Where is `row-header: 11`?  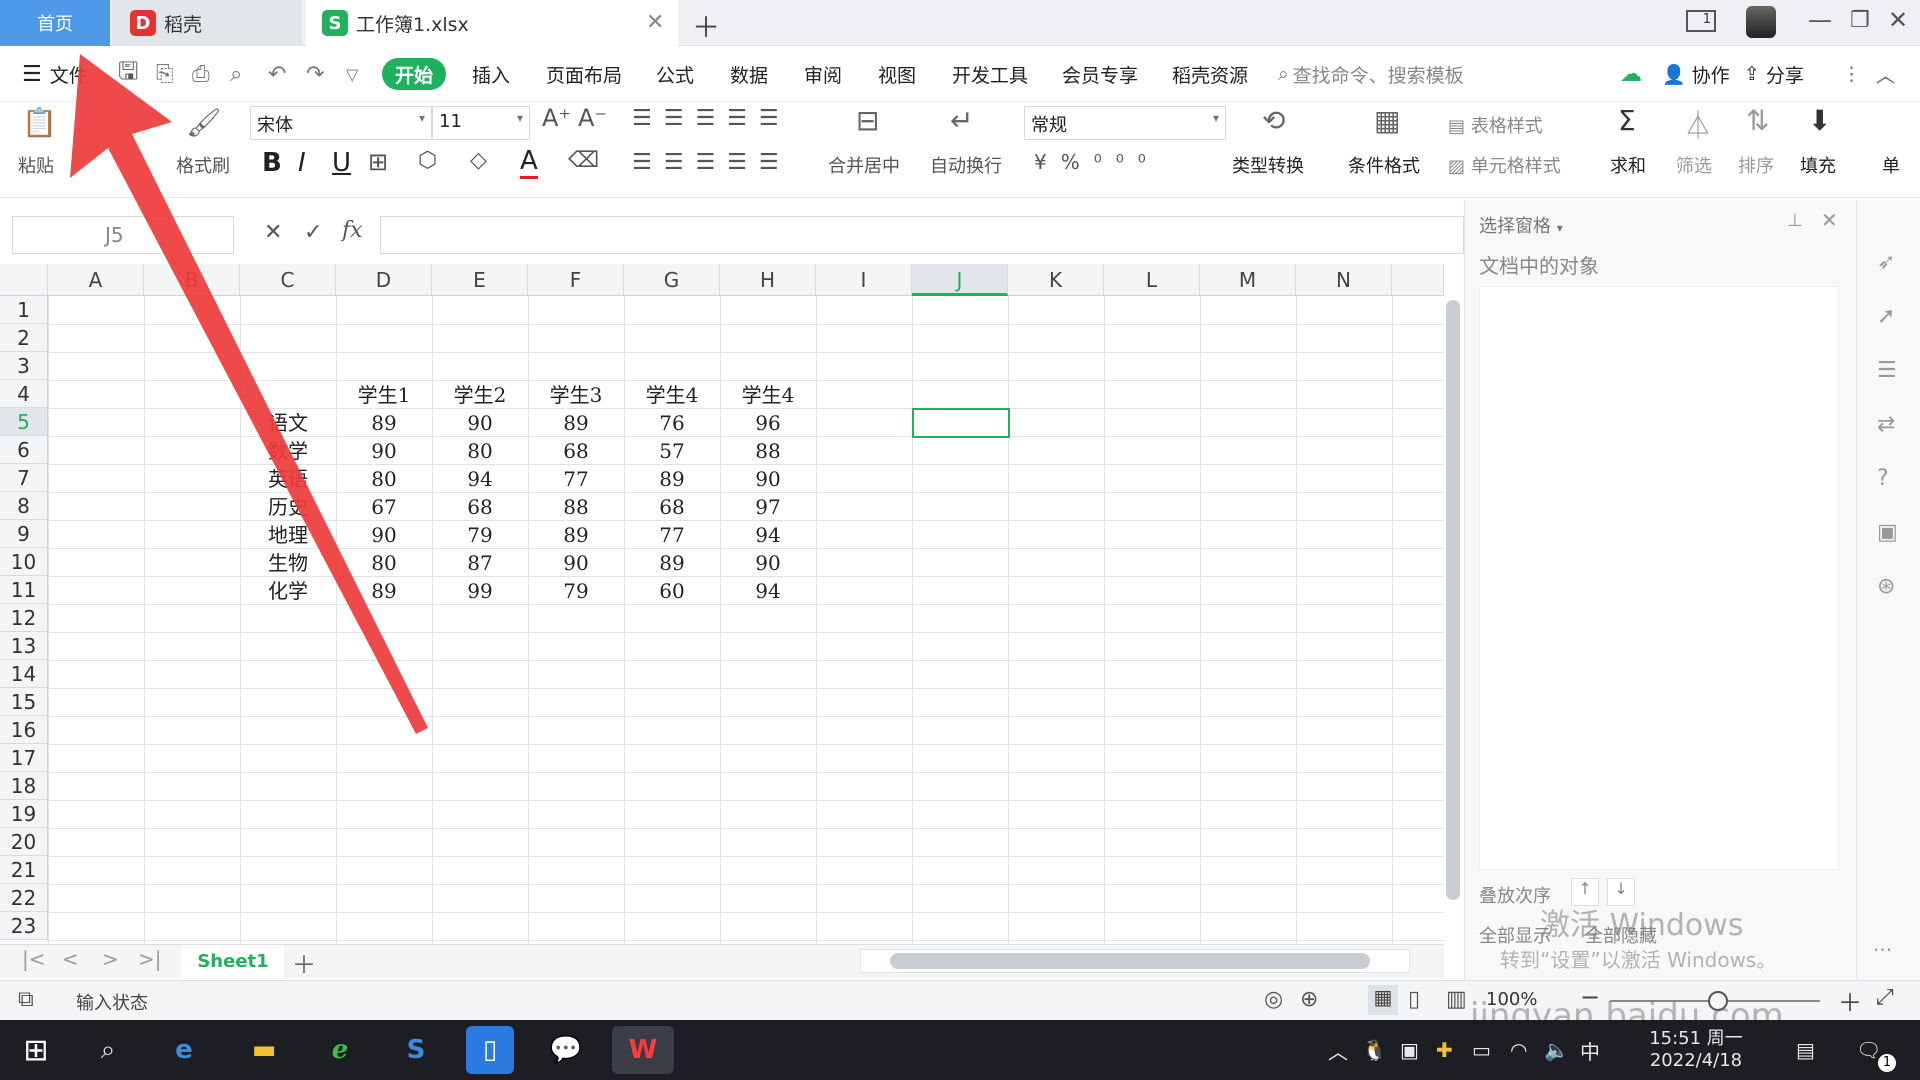
row-header: 11 is located at coordinates (24, 590).